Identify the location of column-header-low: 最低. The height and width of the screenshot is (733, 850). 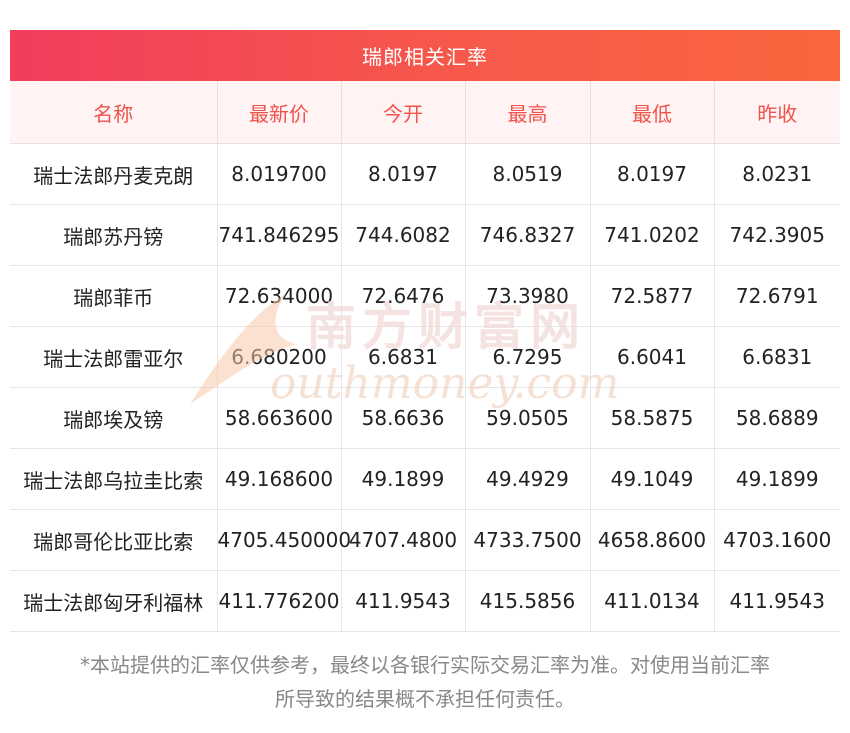
(652, 112).